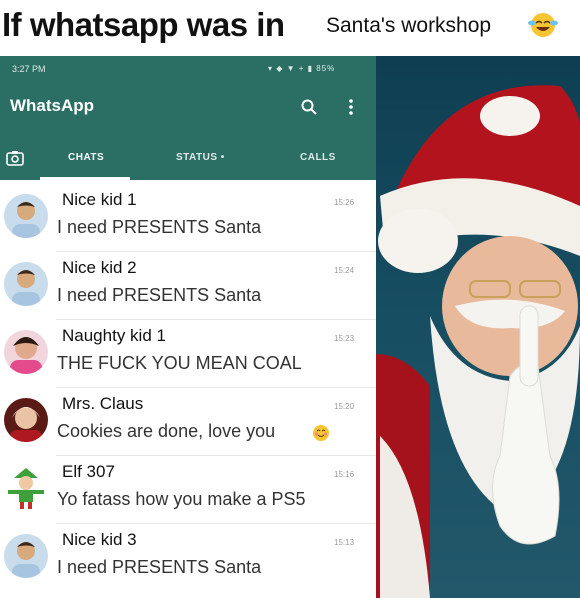 The image size is (580, 598). What do you see at coordinates (26, 488) in the screenshot?
I see `elf-avatar` at bounding box center [26, 488].